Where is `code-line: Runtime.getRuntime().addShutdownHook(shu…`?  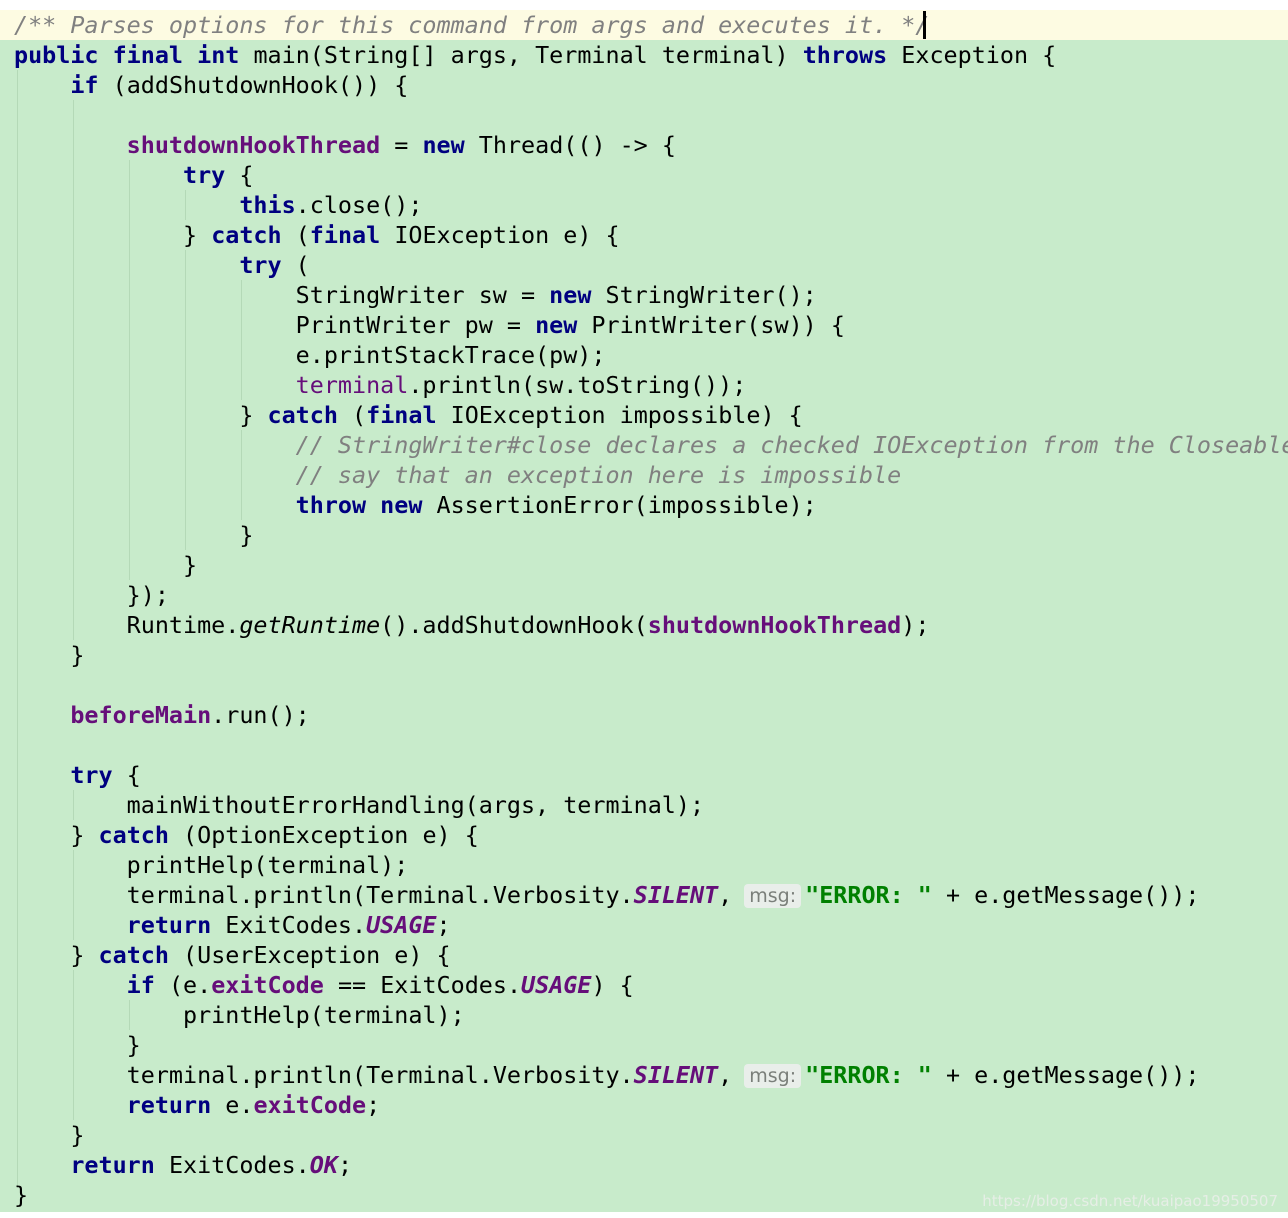
code-line: Runtime.getRuntime().addShutdownHook(shu… is located at coordinates (472, 625).